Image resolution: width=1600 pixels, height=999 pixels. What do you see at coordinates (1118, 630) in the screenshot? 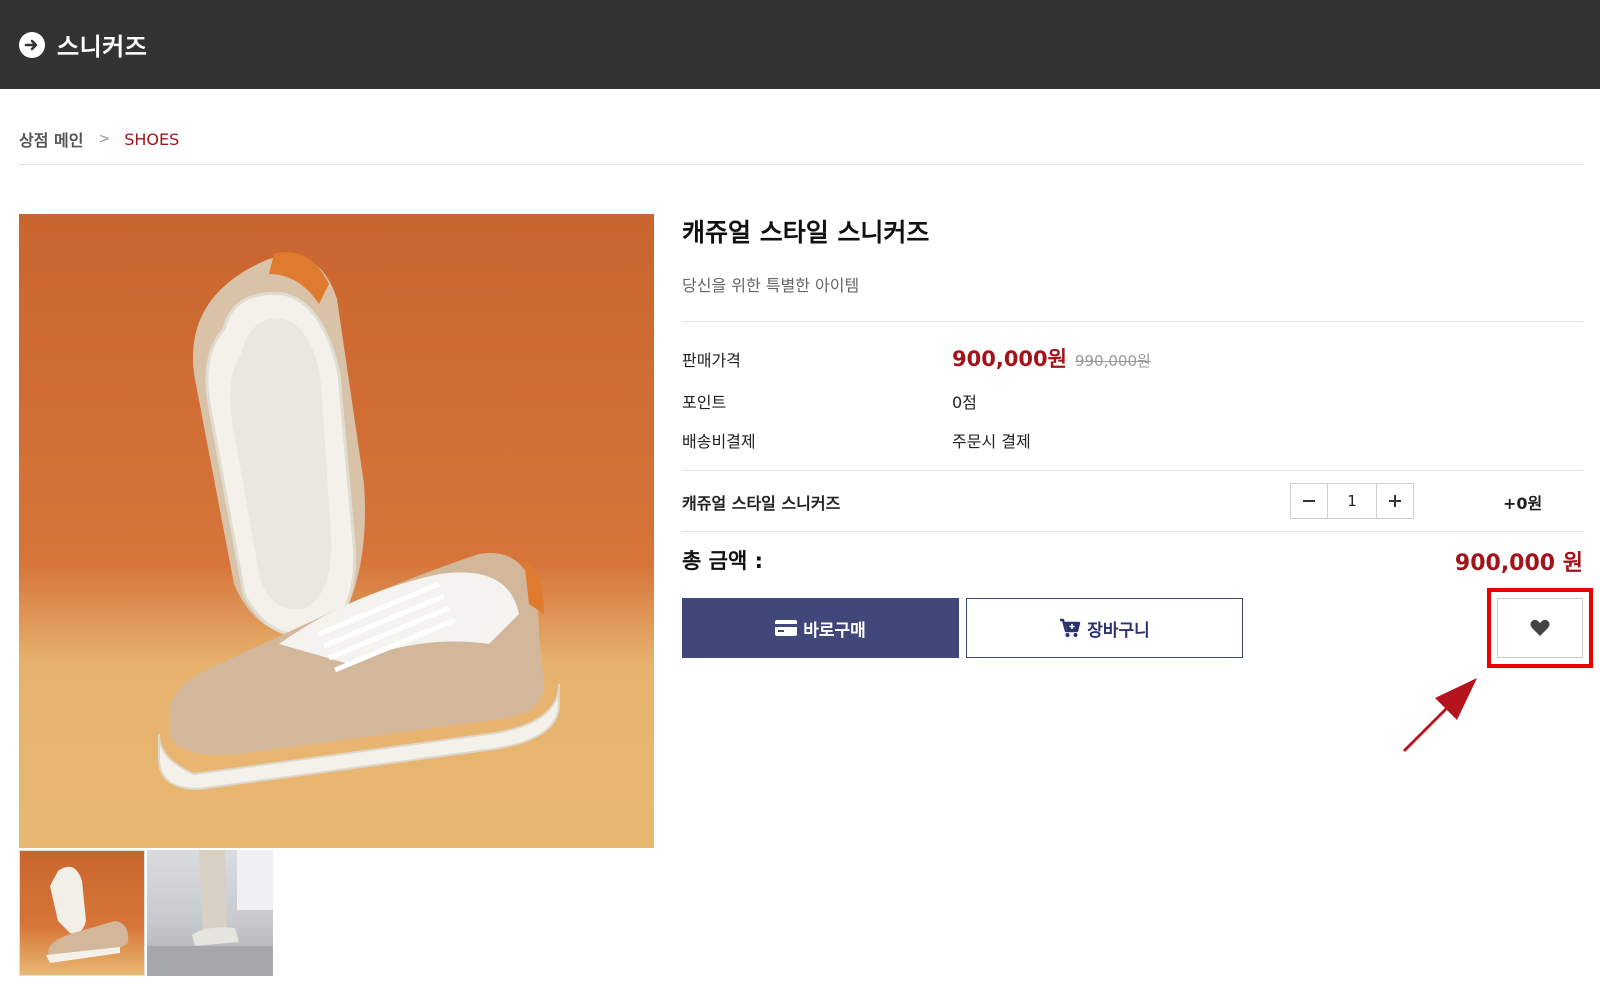
I see `add-to-cart-label: 장바구니` at bounding box center [1118, 630].